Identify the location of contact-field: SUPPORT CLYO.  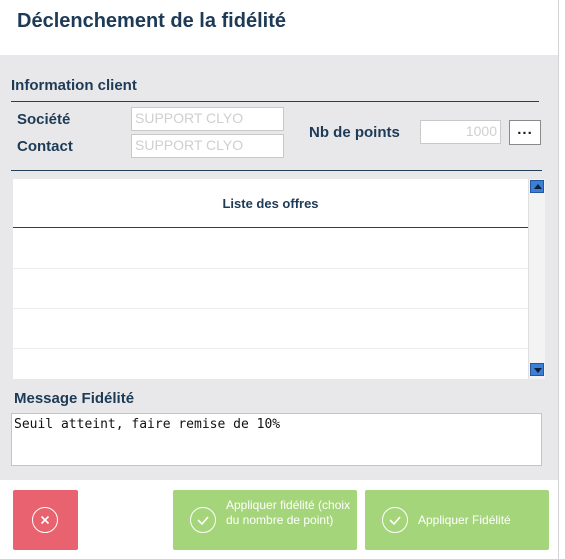
(207, 146).